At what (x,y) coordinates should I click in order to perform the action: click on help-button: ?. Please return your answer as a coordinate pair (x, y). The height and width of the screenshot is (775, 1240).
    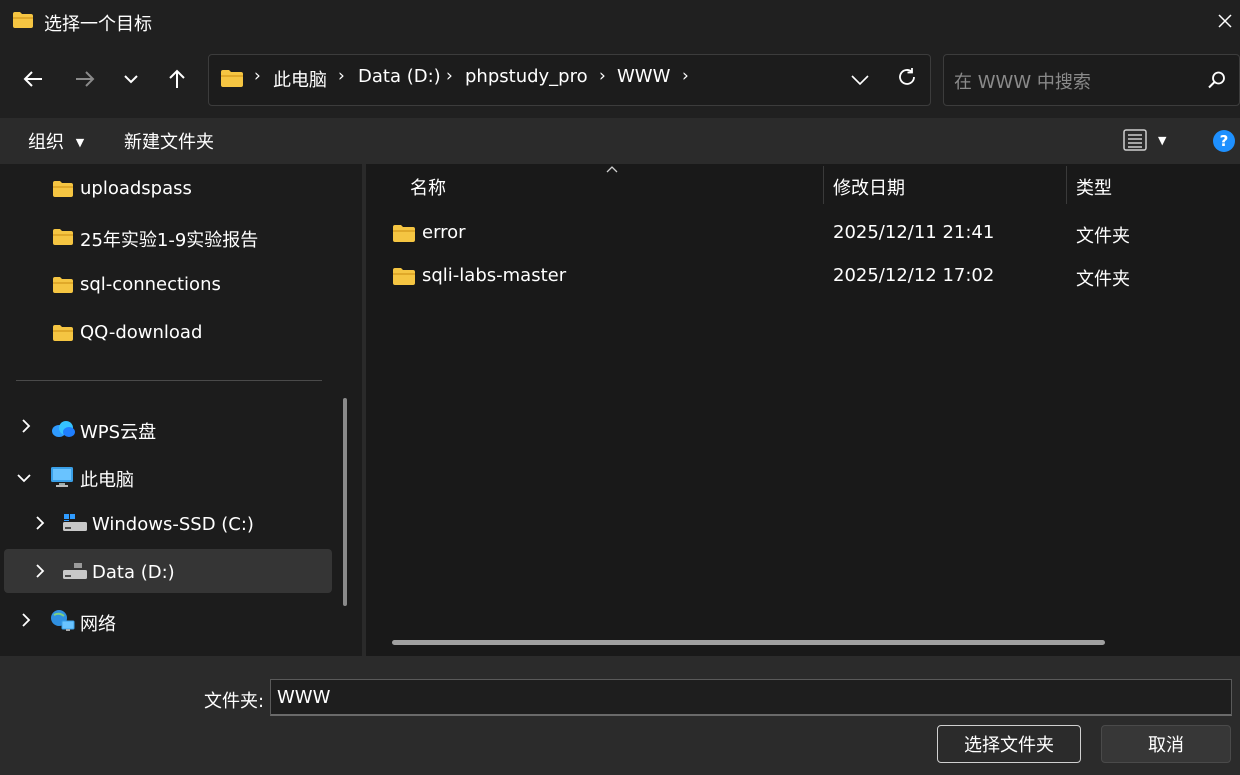
    Looking at the image, I should click on (1224, 143).